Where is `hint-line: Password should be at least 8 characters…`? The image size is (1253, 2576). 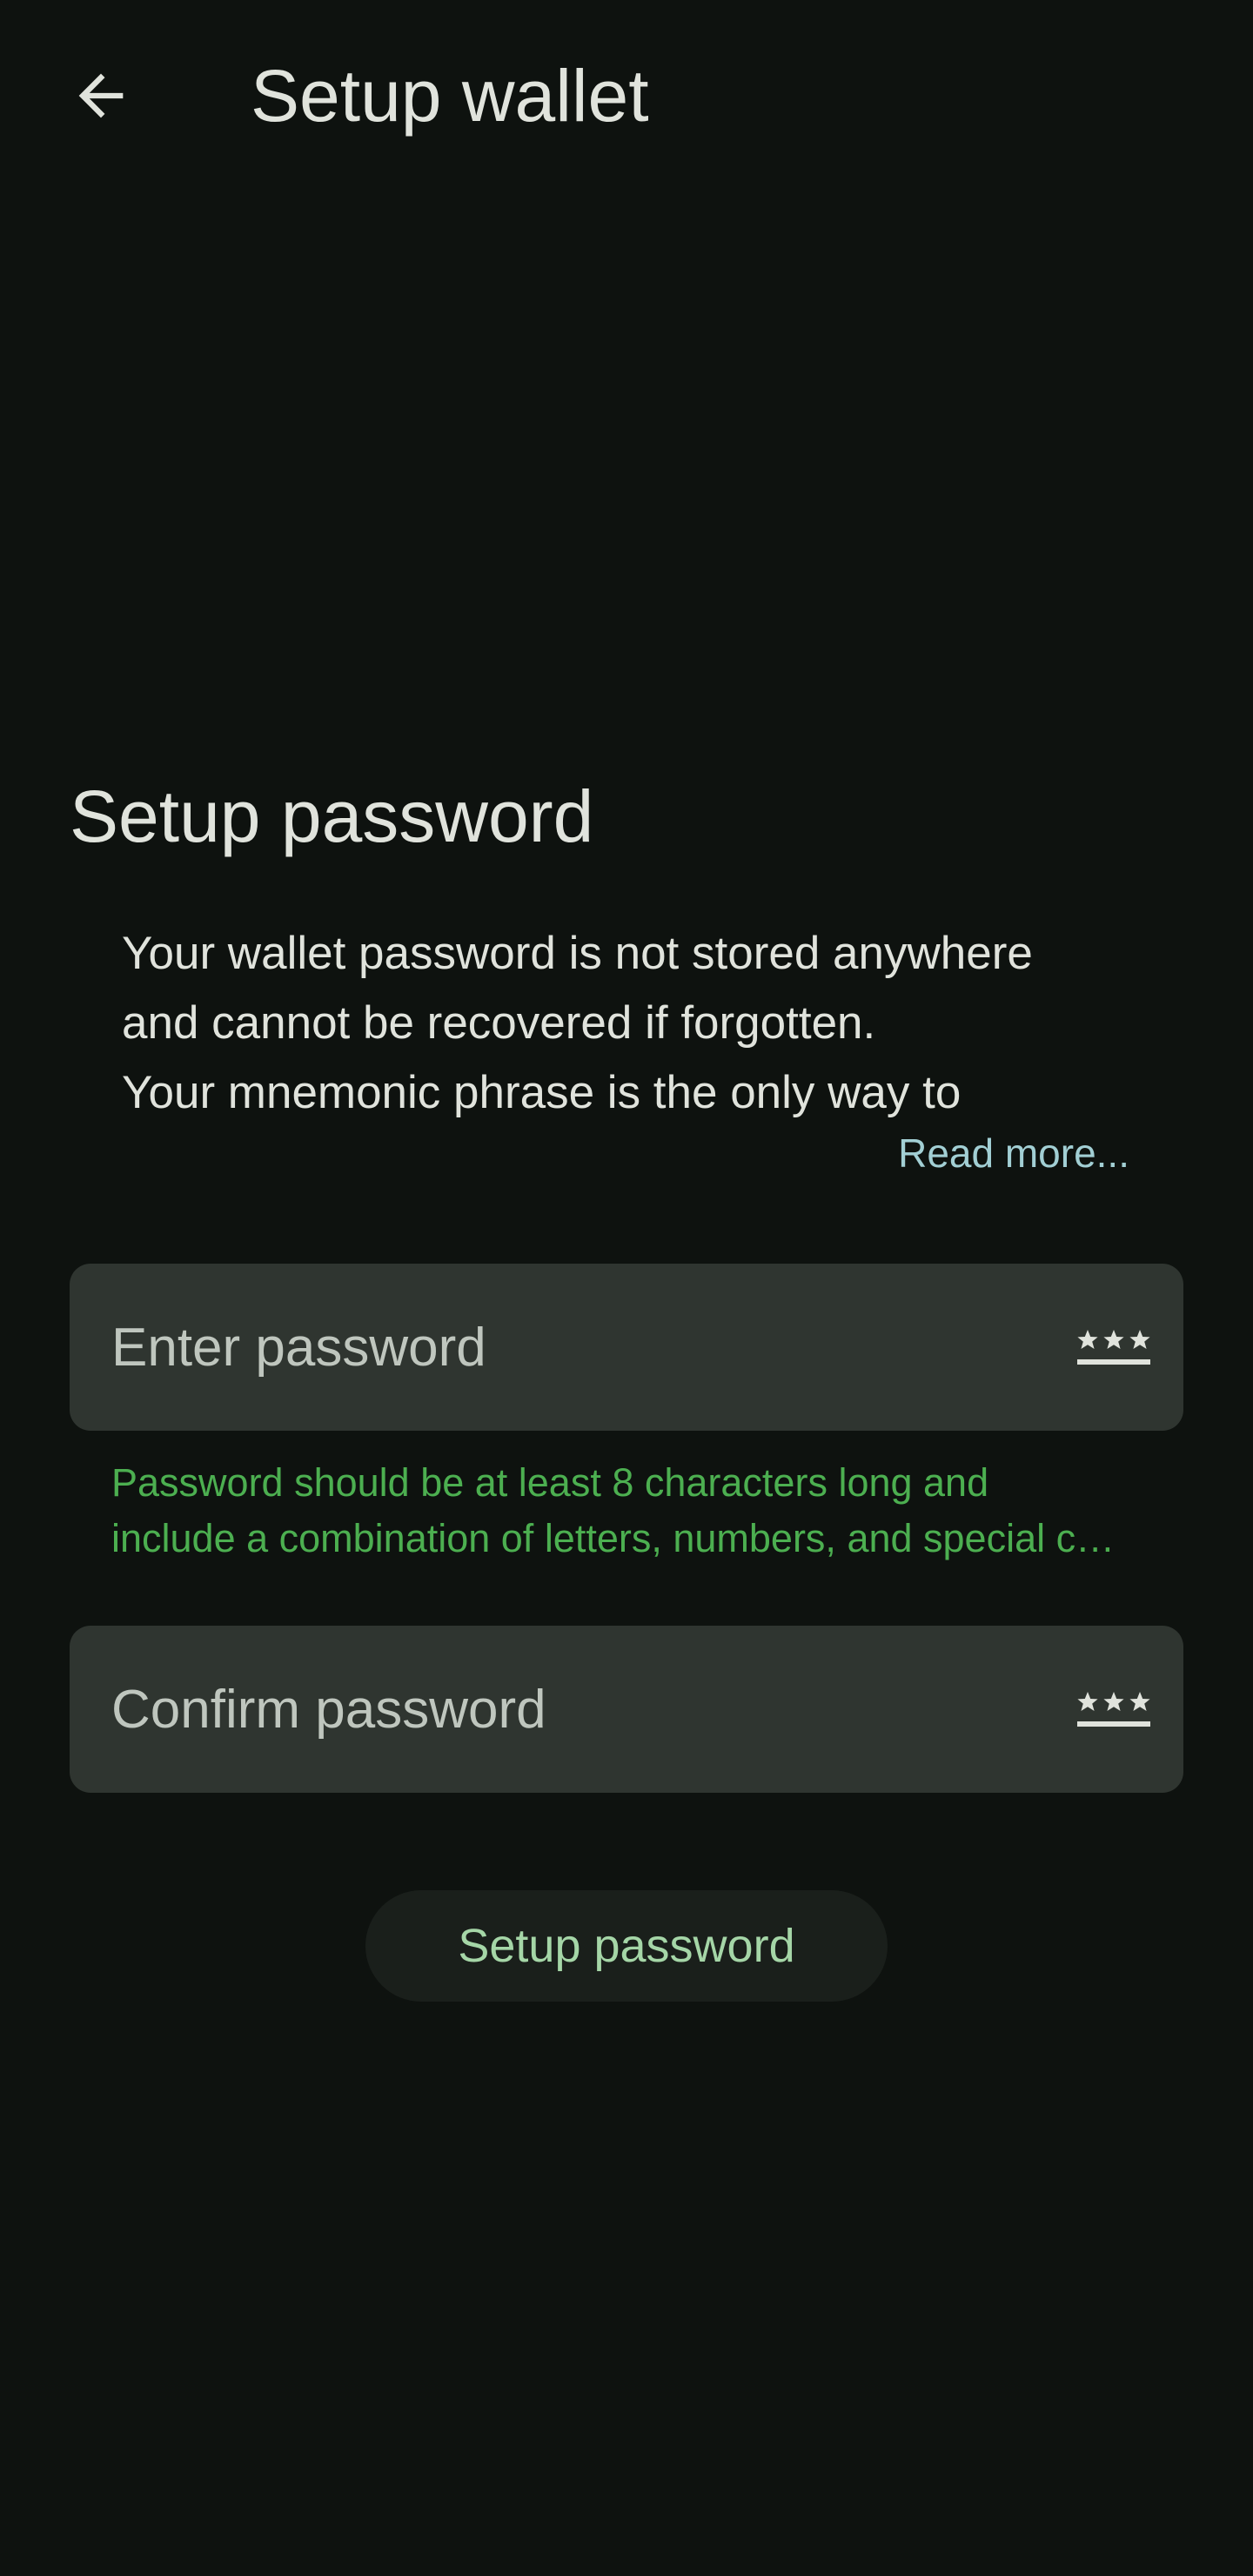 hint-line: Password should be at least 8 characters… is located at coordinates (550, 1482).